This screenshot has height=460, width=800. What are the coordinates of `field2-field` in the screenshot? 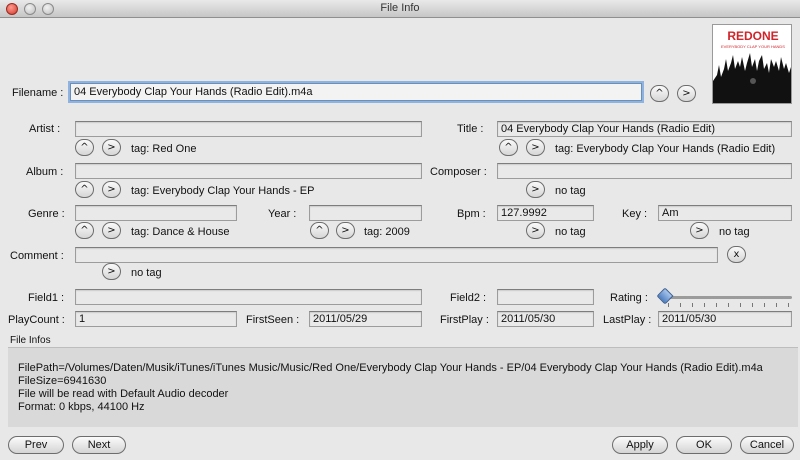 It's located at (545, 297).